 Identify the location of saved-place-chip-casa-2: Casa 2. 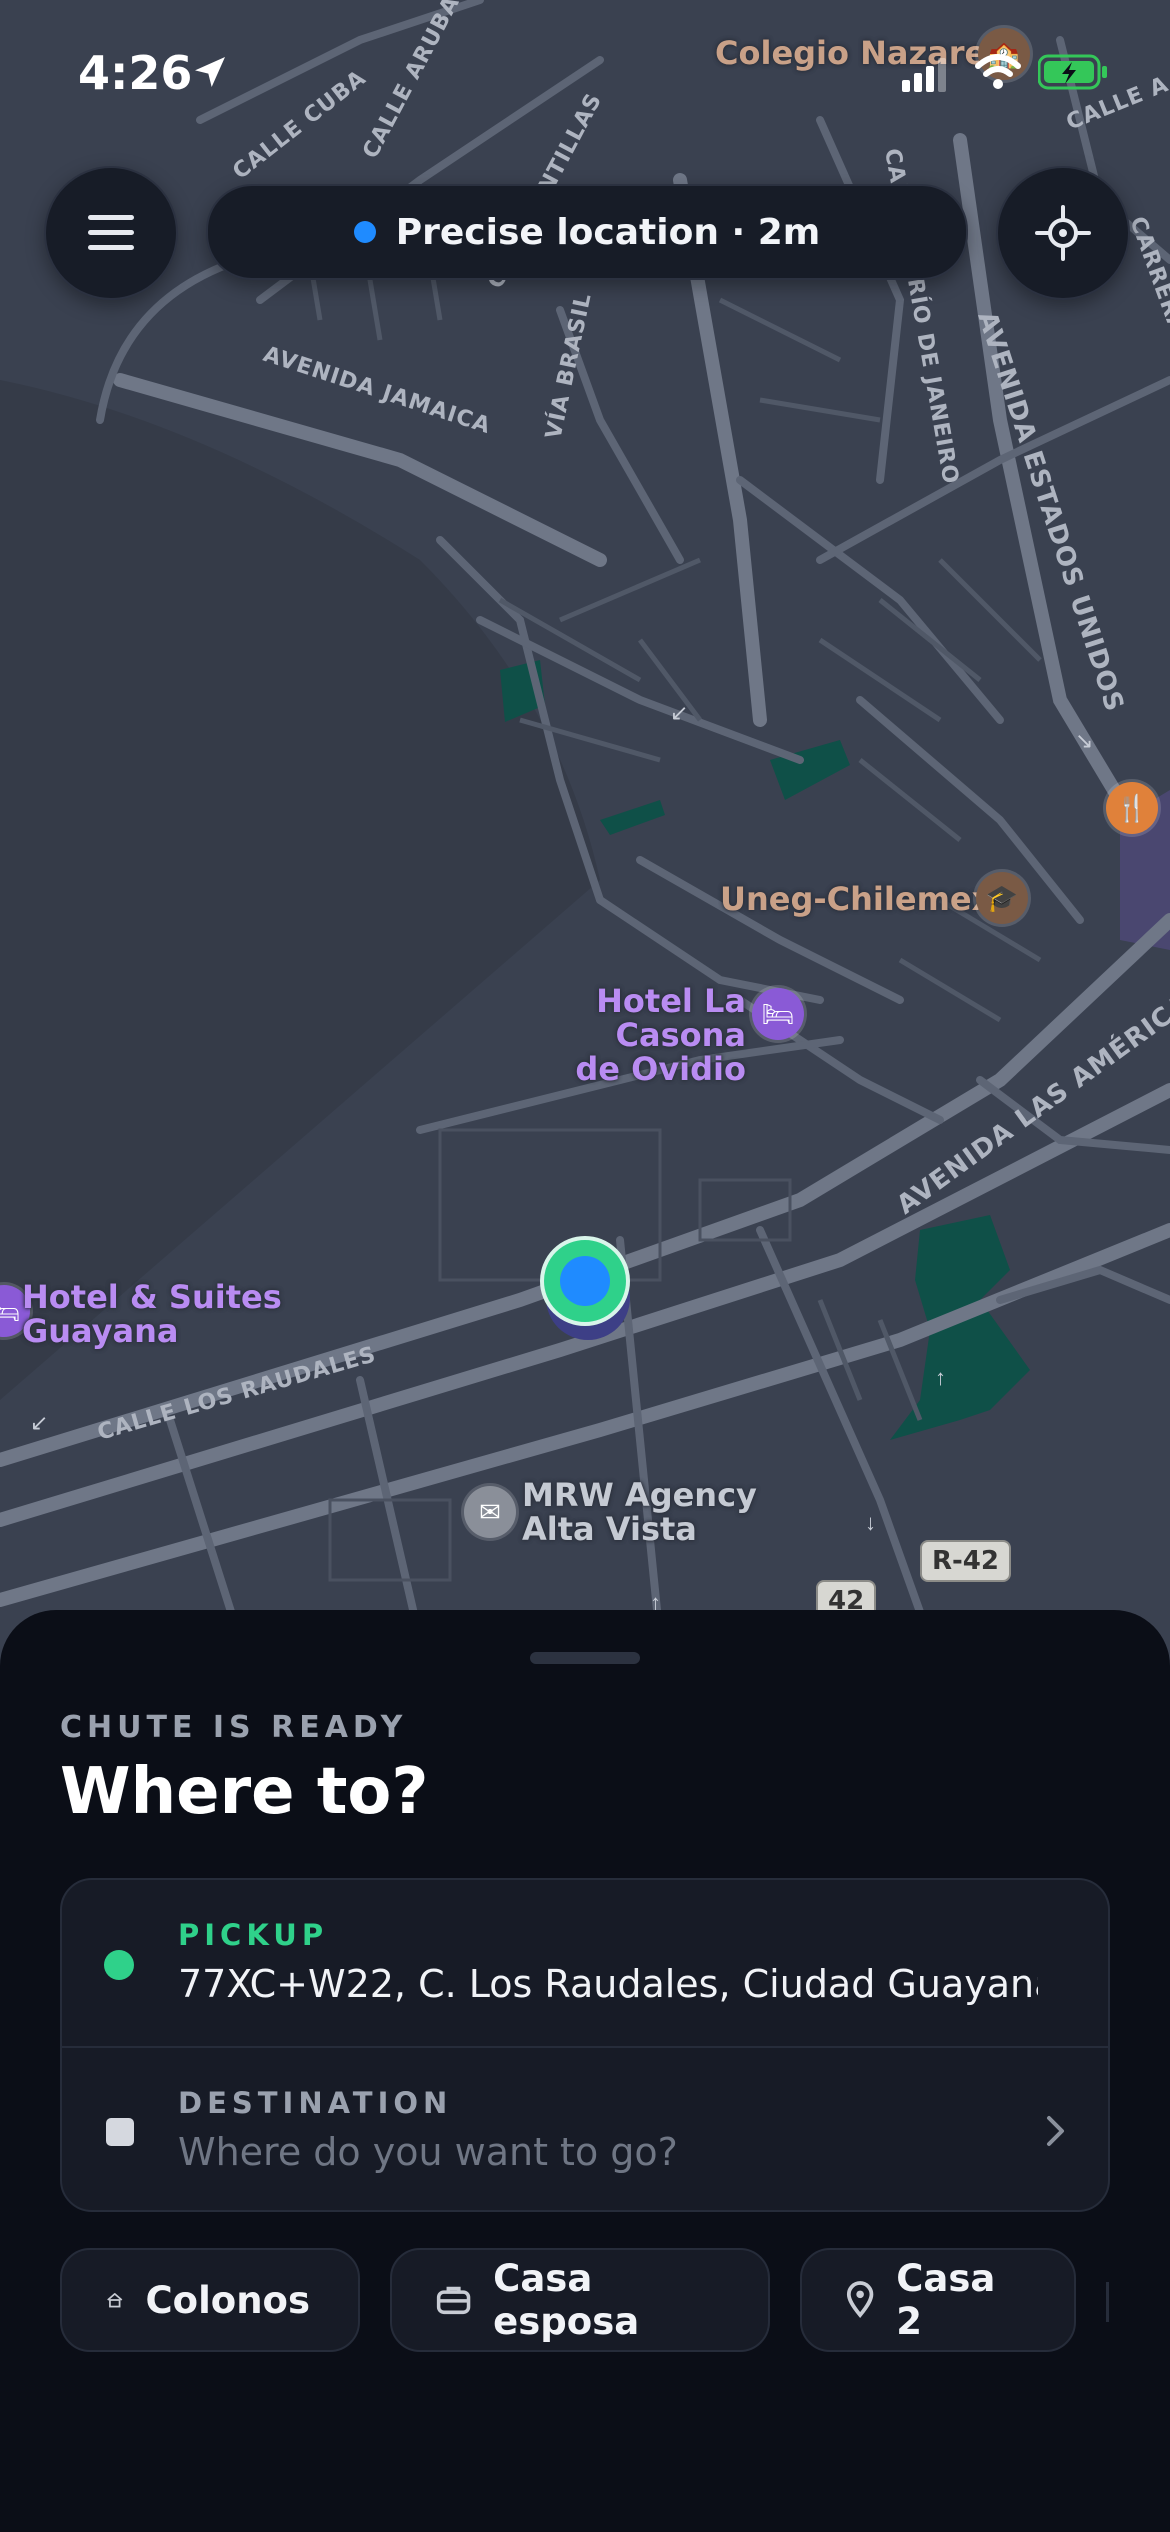
(938, 2300).